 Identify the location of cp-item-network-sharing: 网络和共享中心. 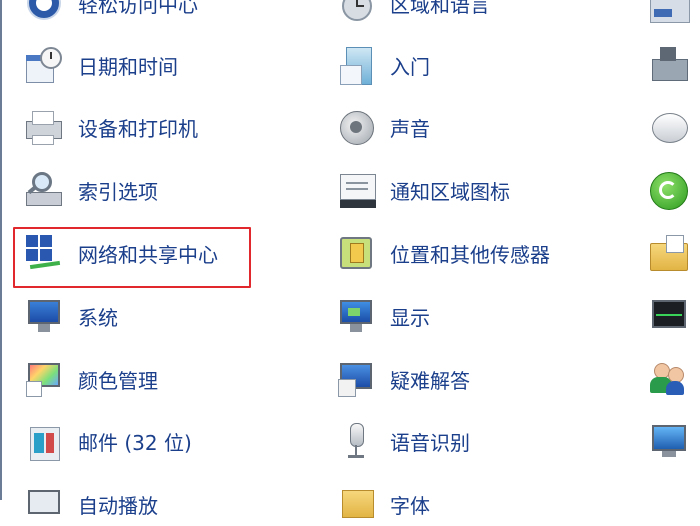
(121, 253).